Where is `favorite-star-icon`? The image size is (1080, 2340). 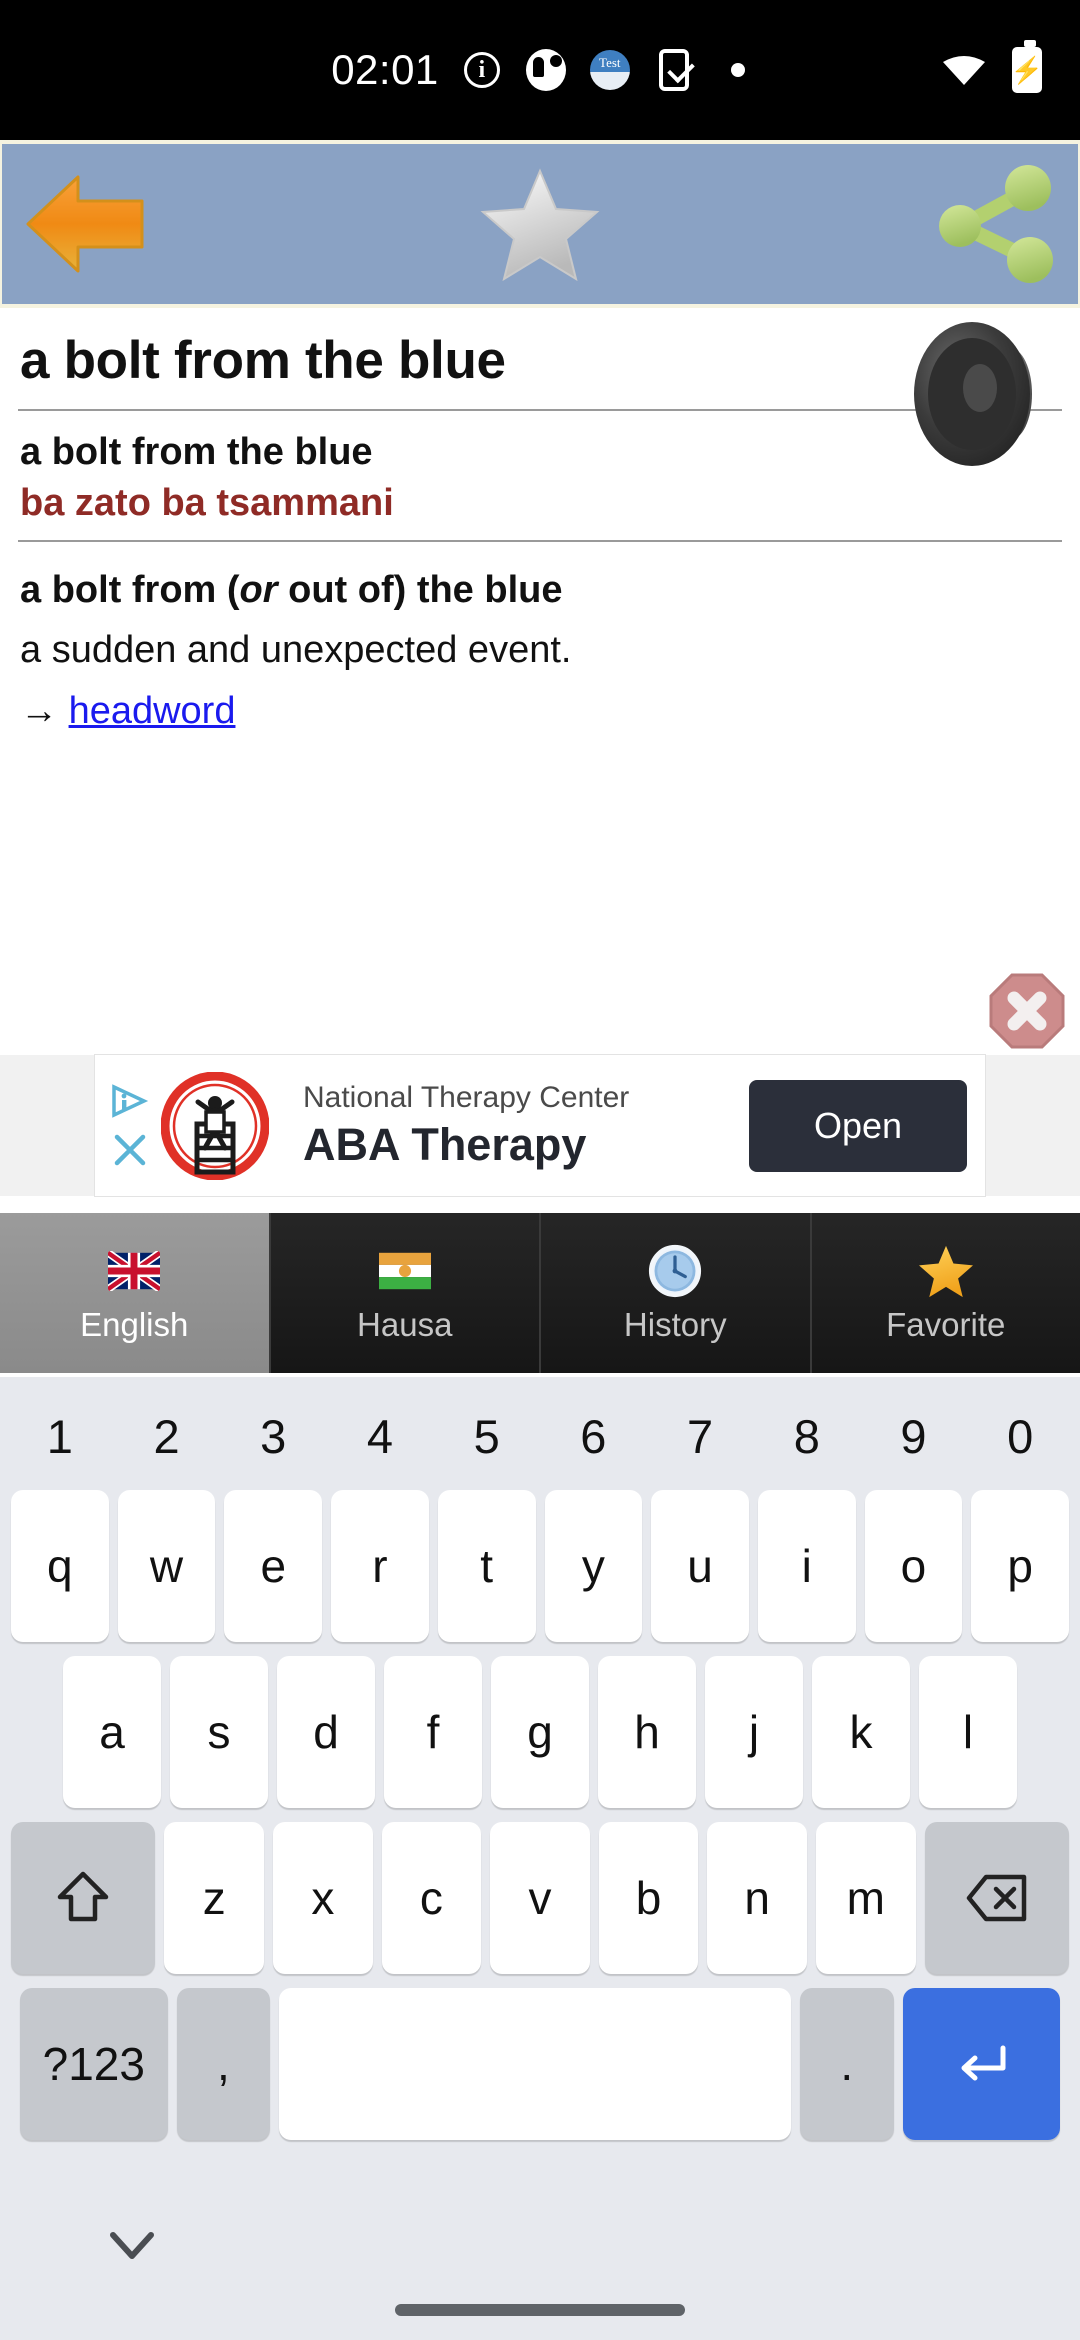
favorite-star-icon is located at coordinates (540, 224).